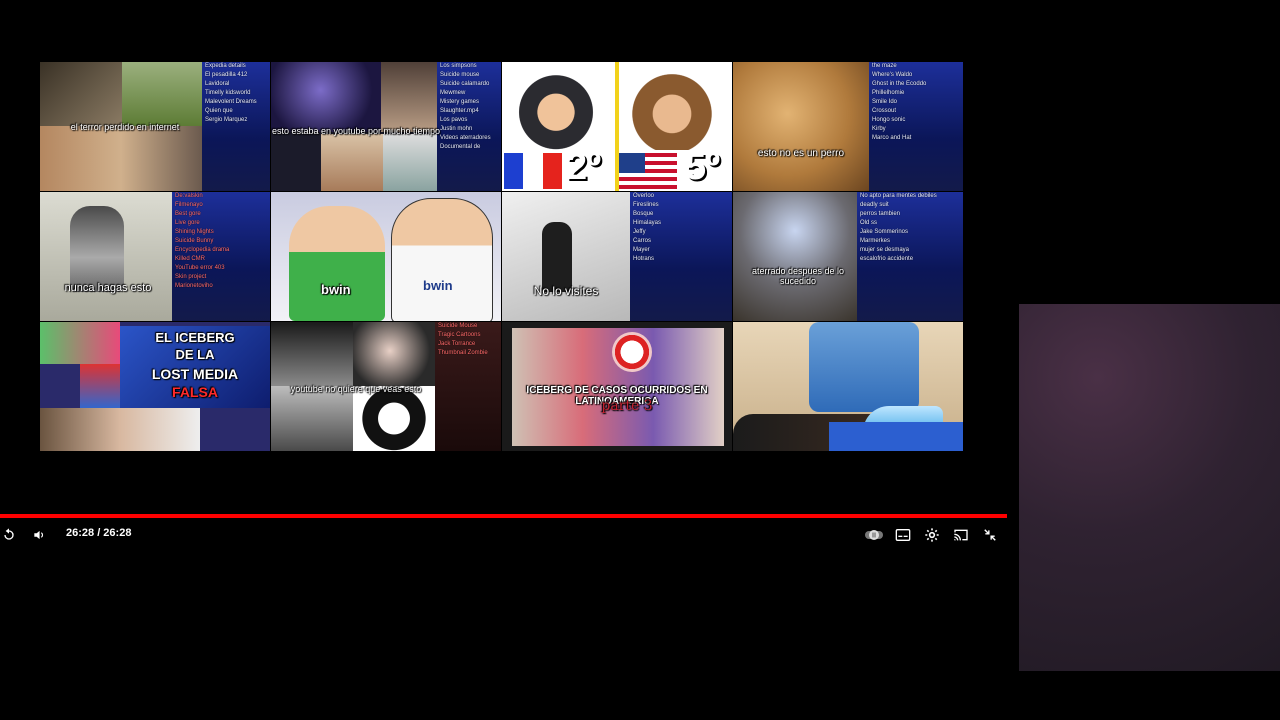 This screenshot has height=720, width=1280. I want to click on rank-left: 2º, so click(584, 167).